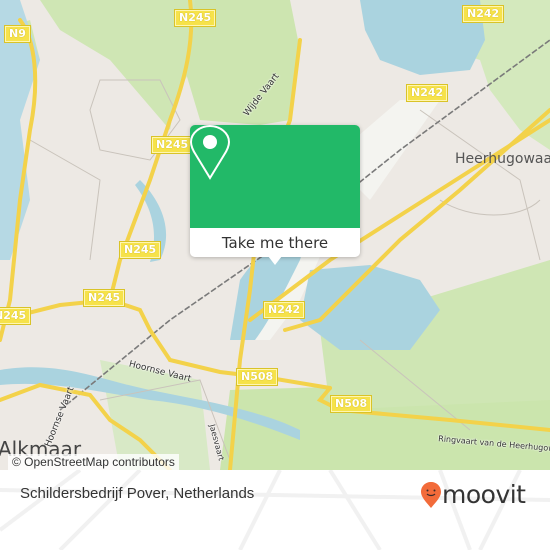  I want to click on moovit-pin-icon, so click(431, 495).